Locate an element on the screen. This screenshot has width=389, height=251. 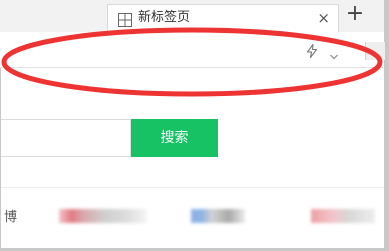
search-button: 搜索 is located at coordinates (174, 138).